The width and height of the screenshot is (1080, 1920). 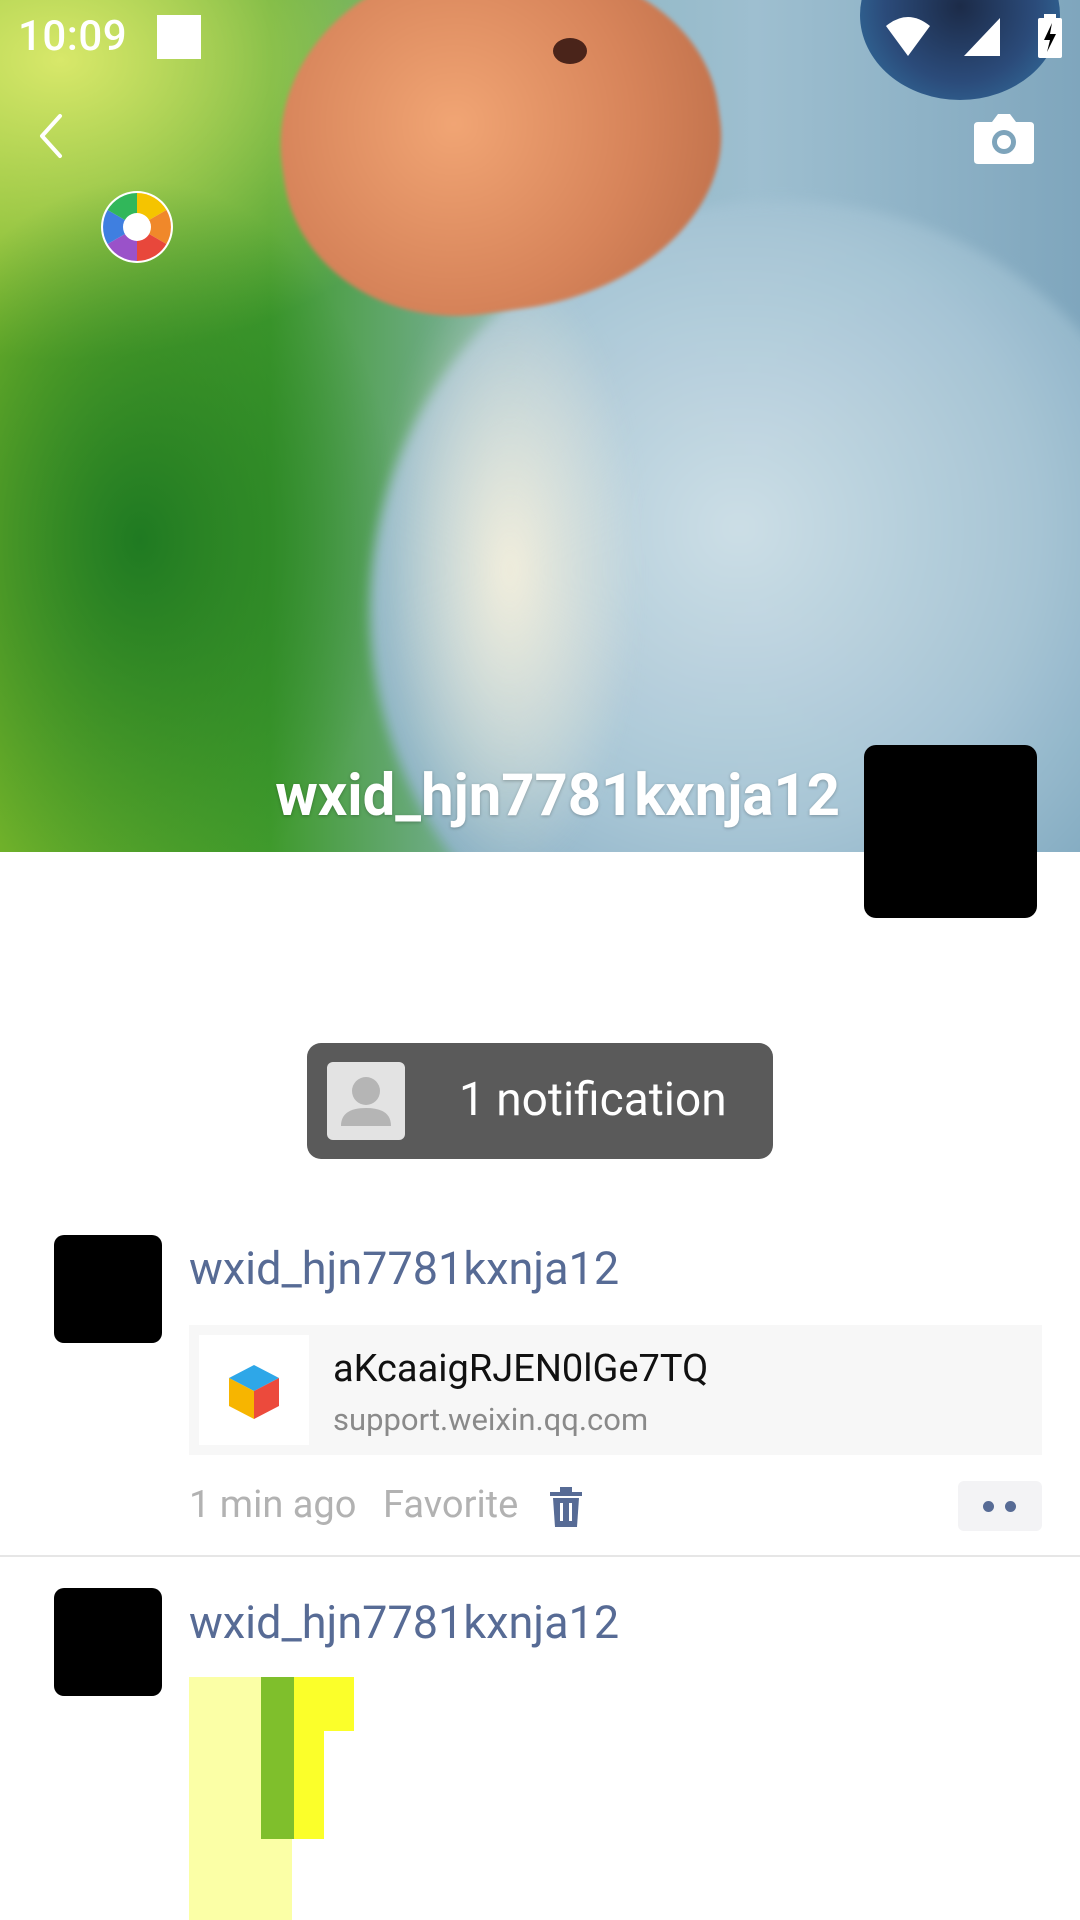 I want to click on link-thumbnail, so click(x=254, y=1390).